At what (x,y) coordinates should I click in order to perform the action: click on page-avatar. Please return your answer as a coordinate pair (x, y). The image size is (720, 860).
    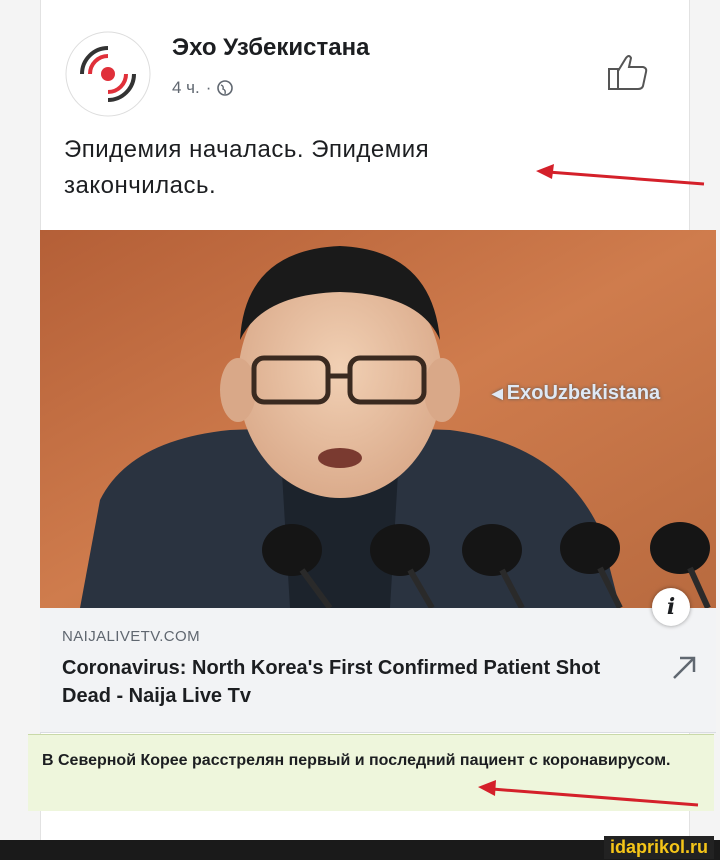
    Looking at the image, I should click on (108, 74).